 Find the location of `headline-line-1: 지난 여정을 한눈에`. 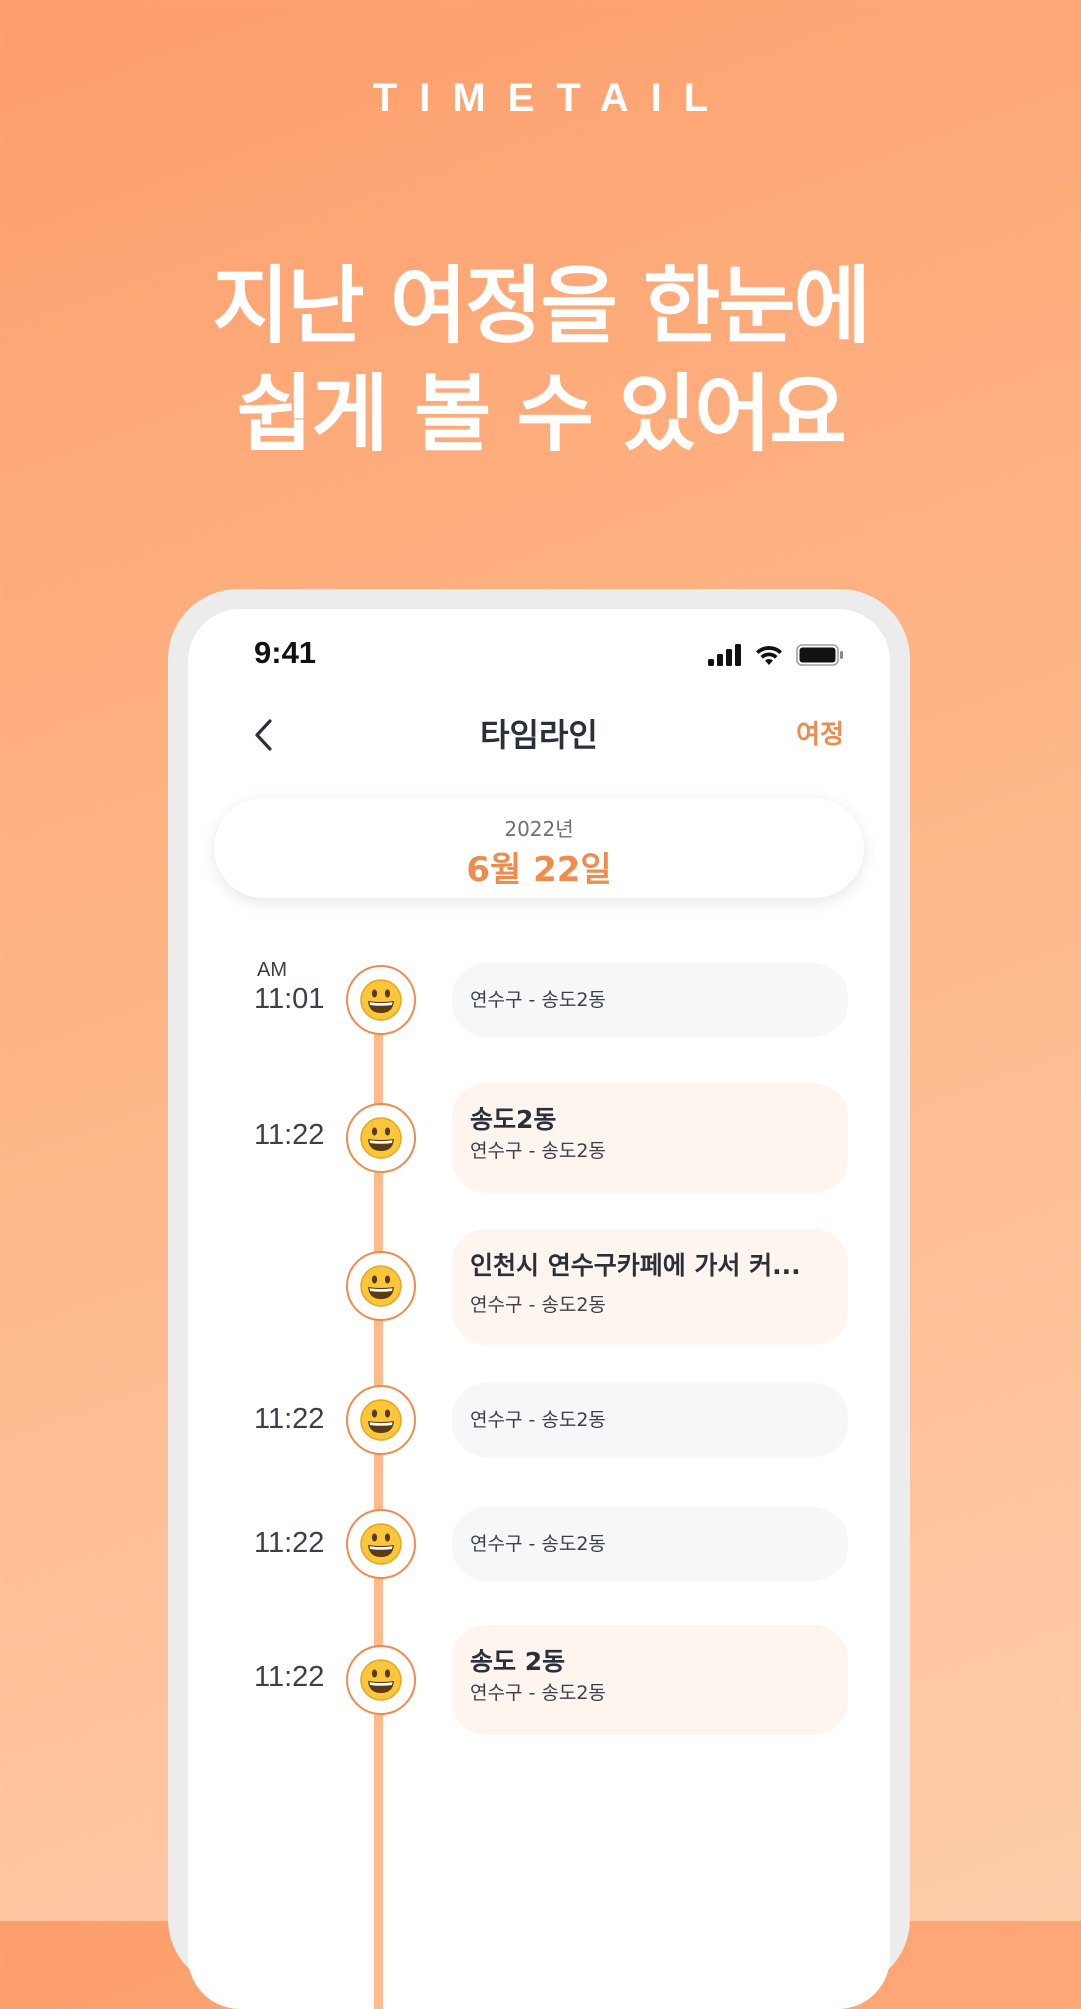

headline-line-1: 지난 여정을 한눈에 is located at coordinates (541, 306).